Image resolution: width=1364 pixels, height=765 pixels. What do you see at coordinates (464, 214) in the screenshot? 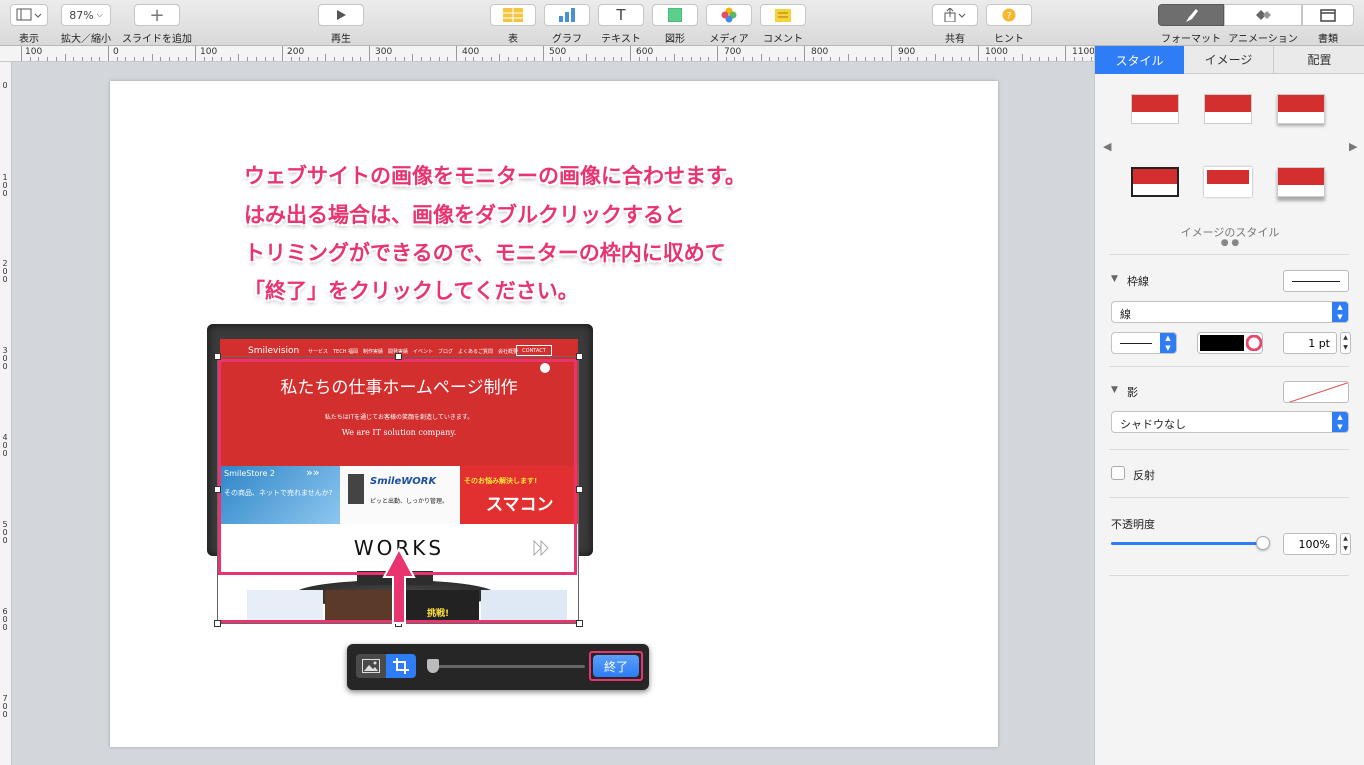
I see `instruction-line-2: はみ出る場合は、画像をダブルクリックすると` at bounding box center [464, 214].